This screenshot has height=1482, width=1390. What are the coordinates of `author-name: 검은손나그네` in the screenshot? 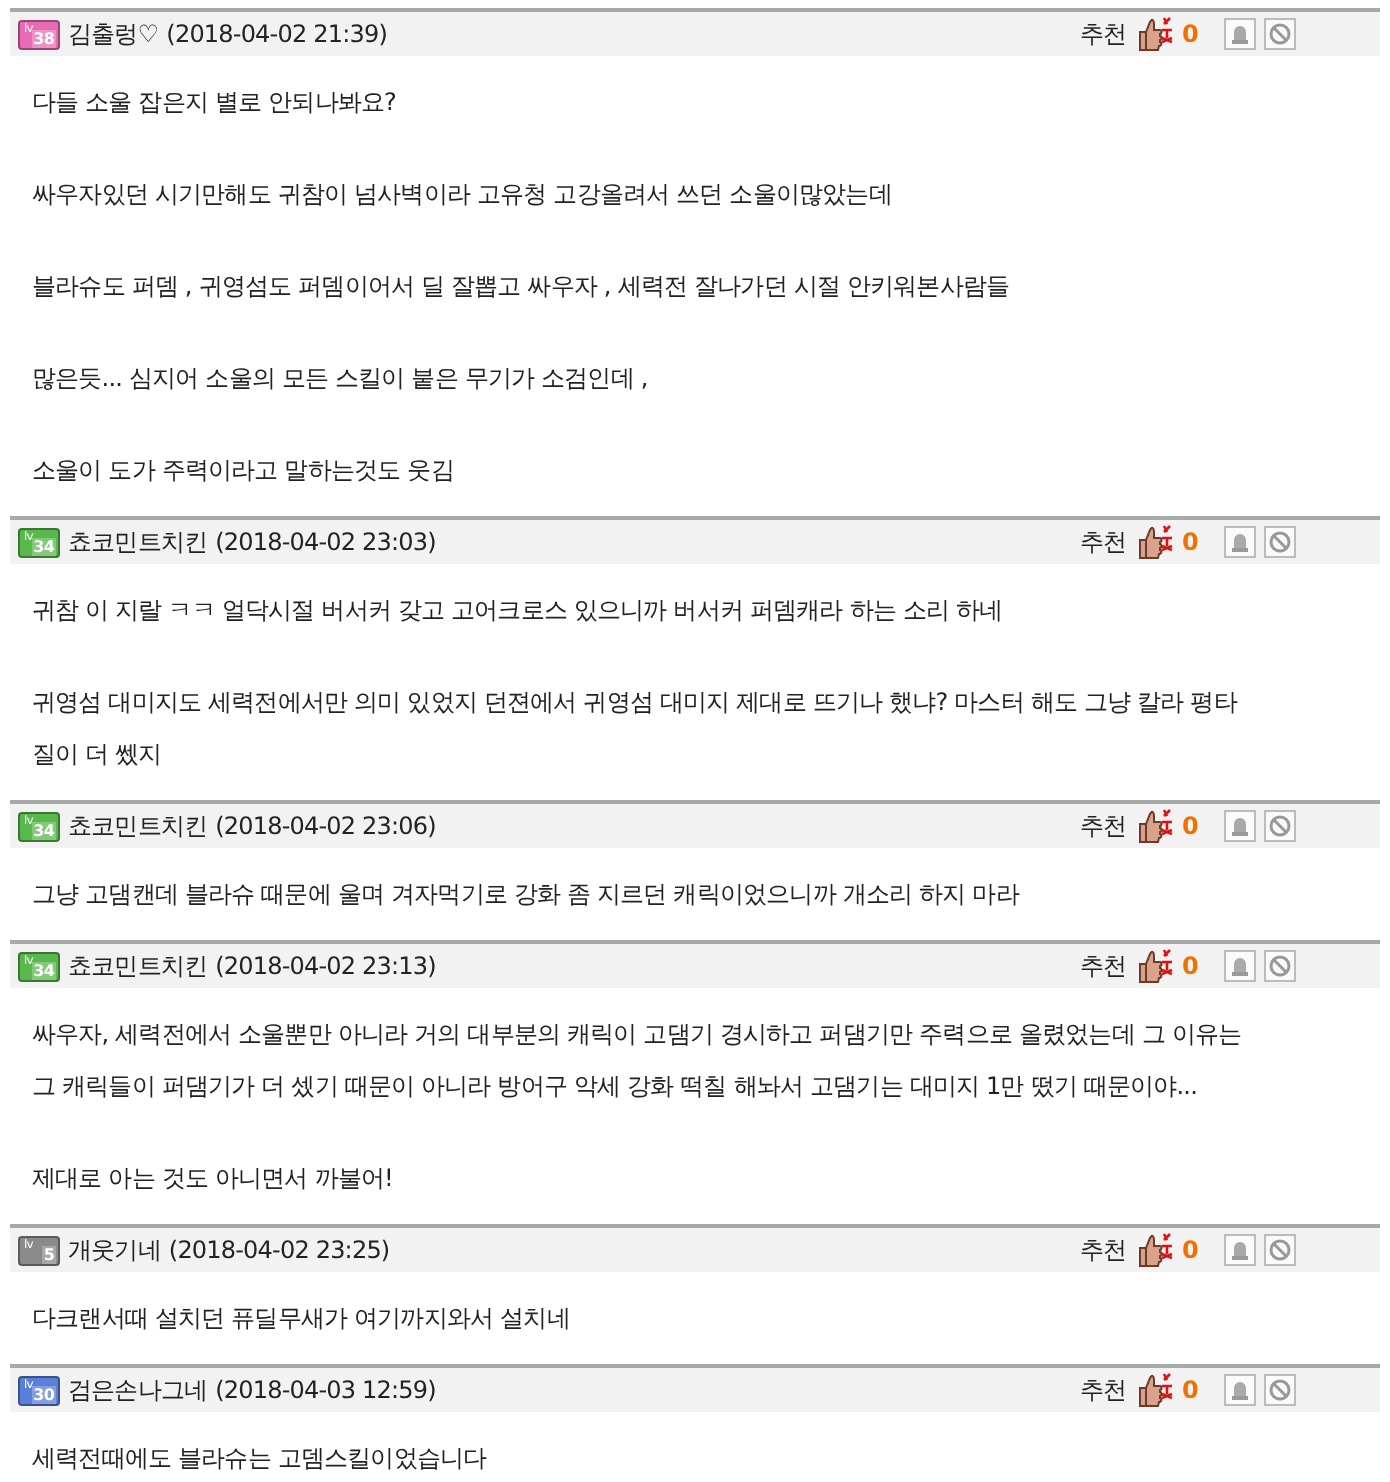 It's located at (138, 1390).